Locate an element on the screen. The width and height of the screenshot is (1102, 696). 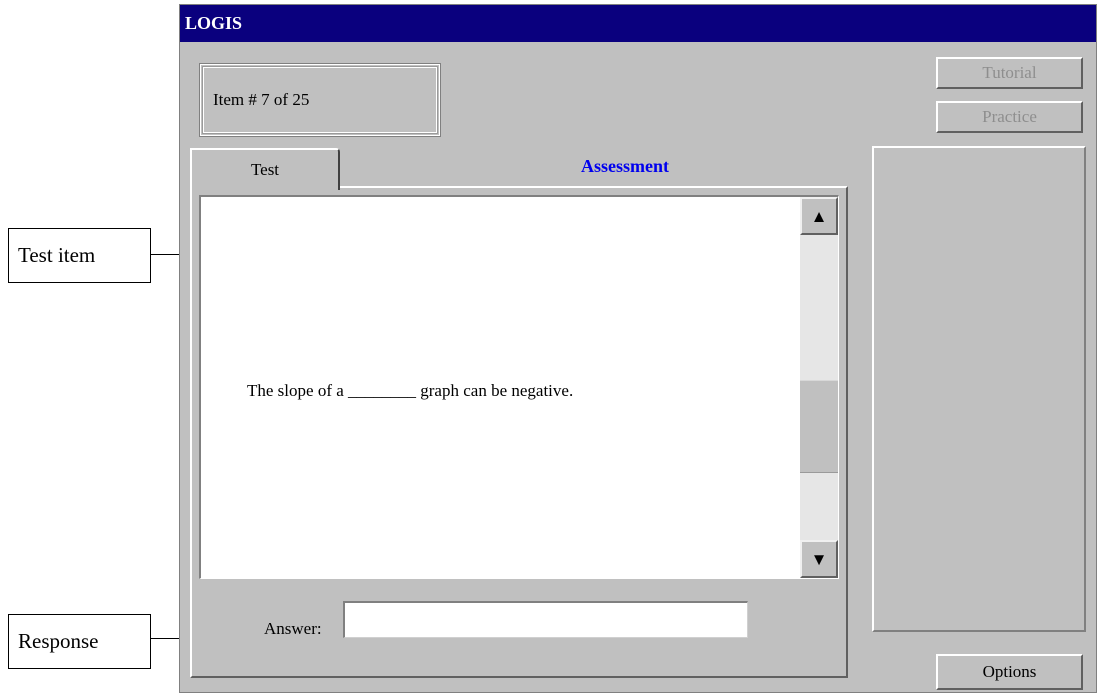
practice-button-label: Practice is located at coordinates (1009, 116).